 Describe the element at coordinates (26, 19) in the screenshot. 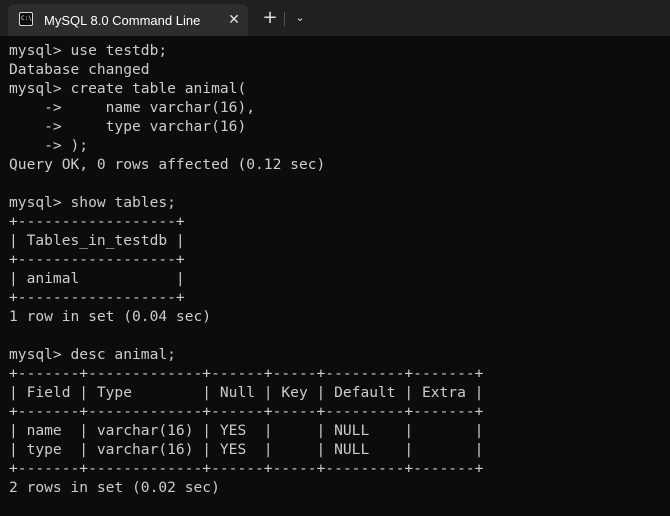

I see `console-icon: C:\` at that location.